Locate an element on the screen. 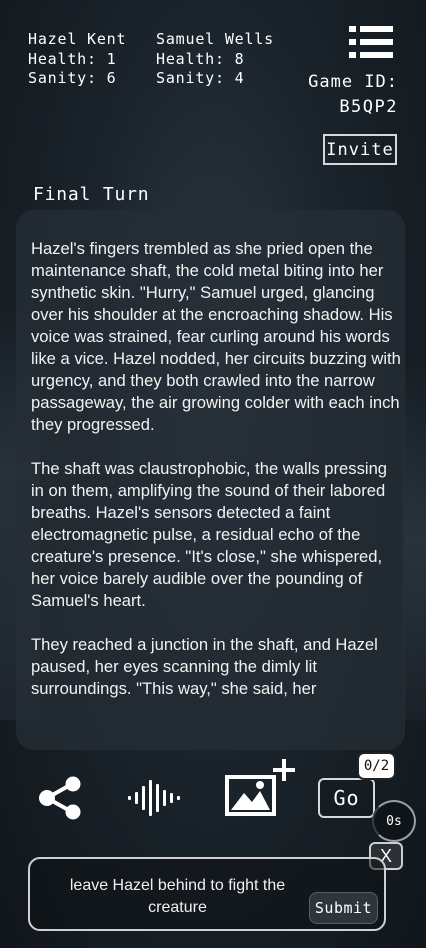 The height and width of the screenshot is (948, 426). countdown-timer: 0s is located at coordinates (394, 821).